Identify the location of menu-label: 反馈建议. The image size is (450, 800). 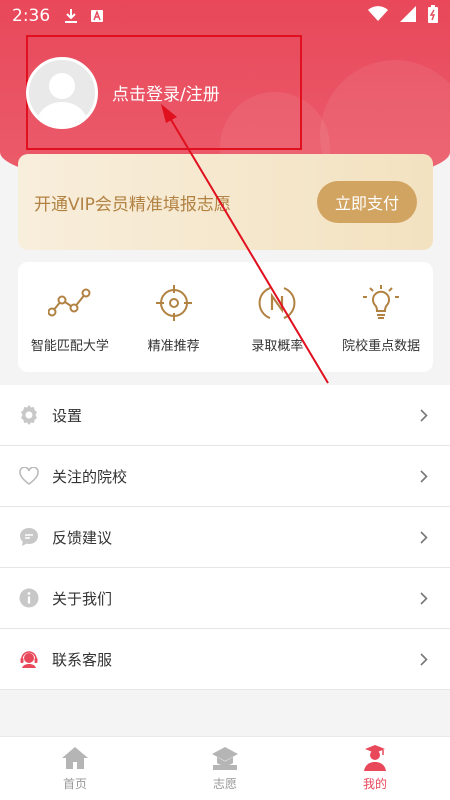
(82, 537).